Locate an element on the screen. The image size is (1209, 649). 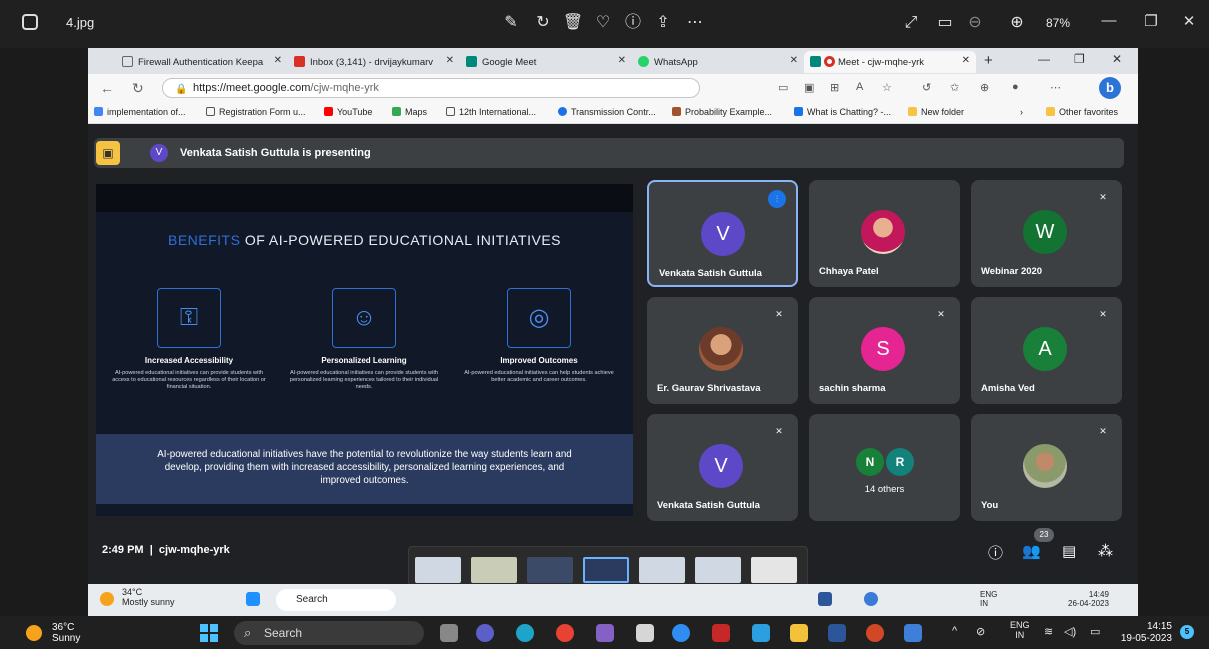
participant-tile: ✕ S sachin sharma is located at coordinates (884, 350).